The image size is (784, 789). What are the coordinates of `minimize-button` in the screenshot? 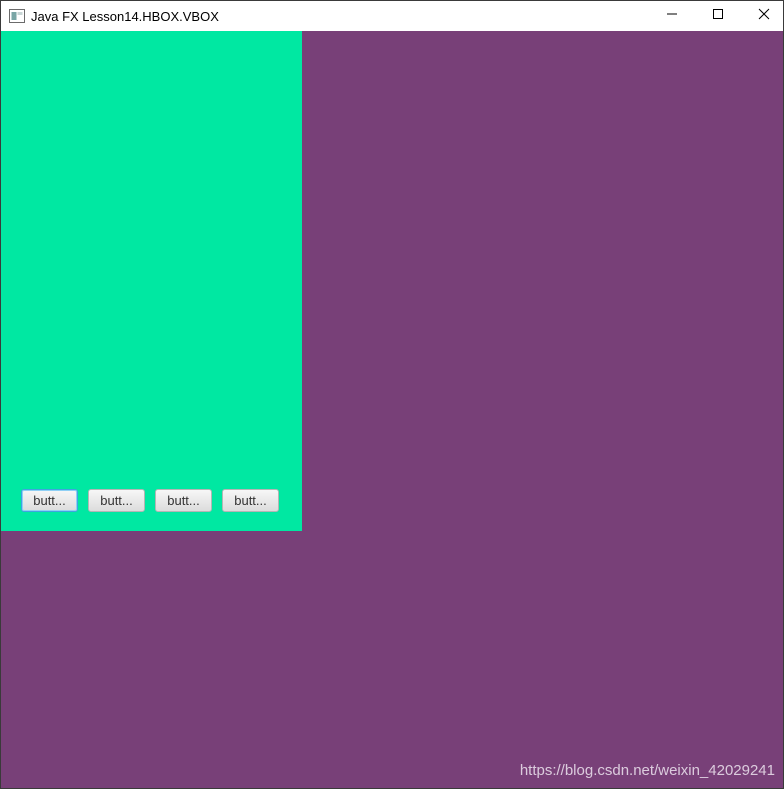 It's located at (672, 16).